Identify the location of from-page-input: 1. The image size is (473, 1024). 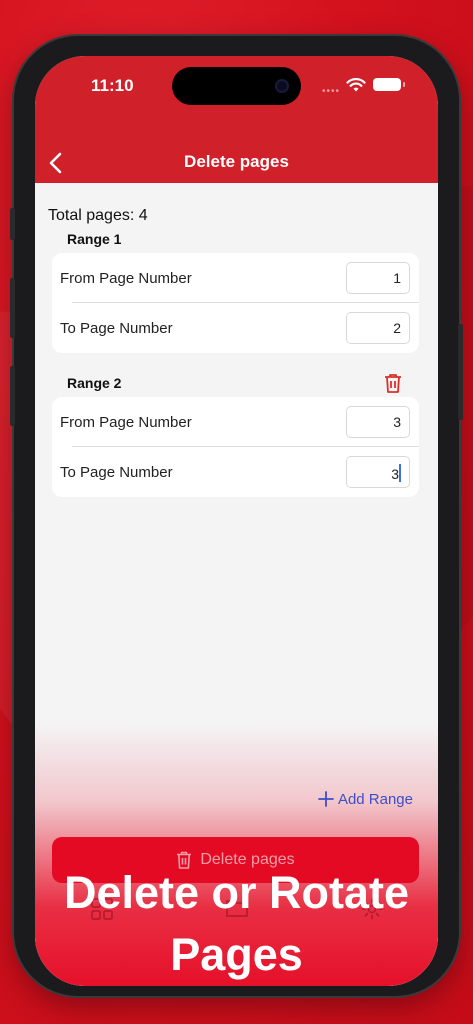
(378, 278).